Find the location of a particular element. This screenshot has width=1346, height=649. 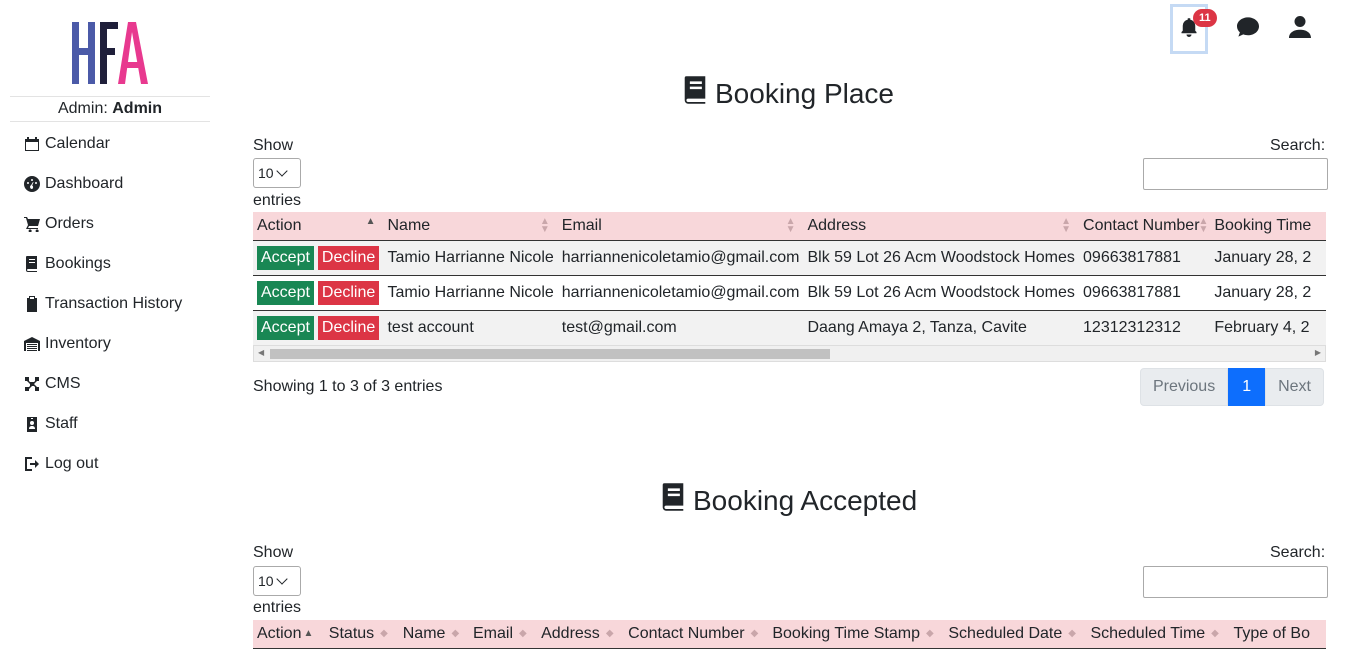

sidebar-item-label: Calendar is located at coordinates (77, 143).